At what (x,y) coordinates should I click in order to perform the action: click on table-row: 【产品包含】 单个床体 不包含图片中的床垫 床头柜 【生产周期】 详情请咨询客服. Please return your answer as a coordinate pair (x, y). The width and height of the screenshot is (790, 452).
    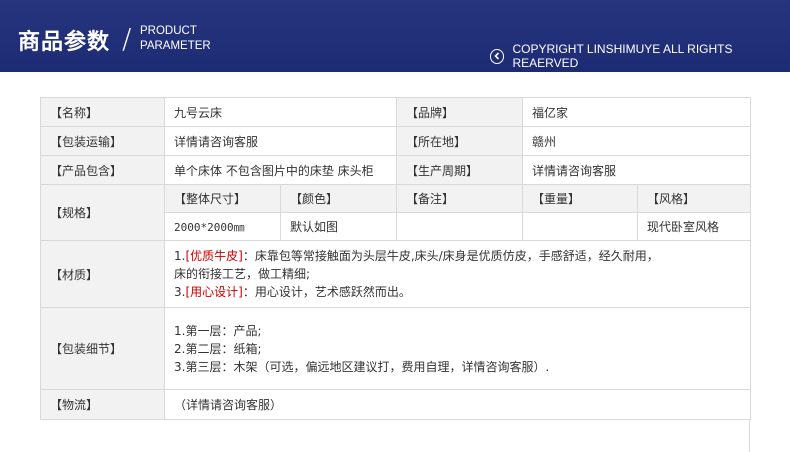
    Looking at the image, I should click on (396, 170).